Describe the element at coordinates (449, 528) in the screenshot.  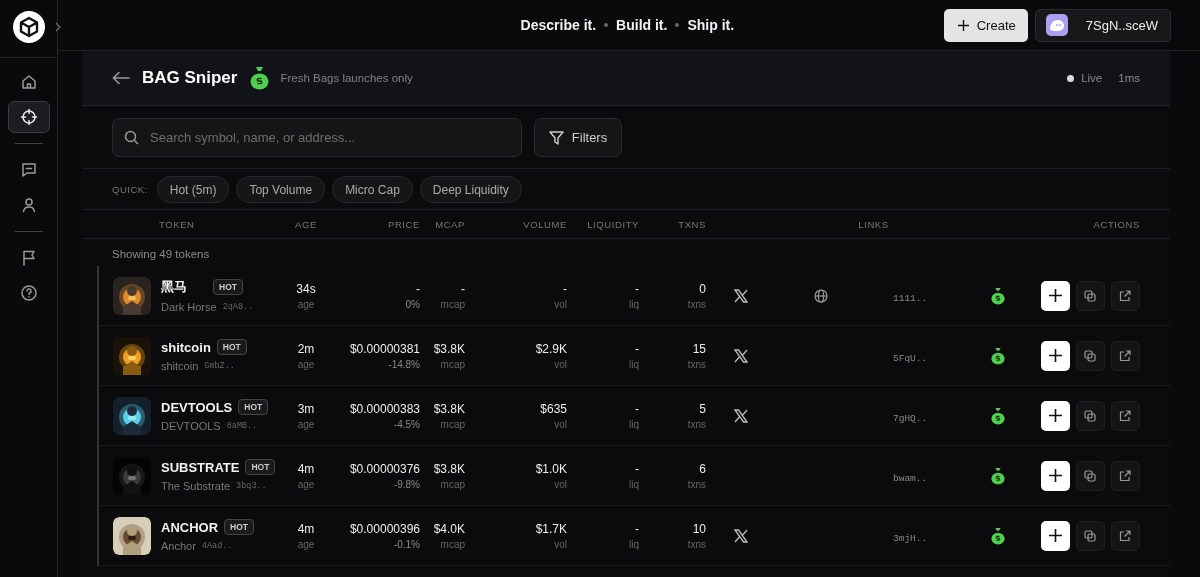
I see `market-cap-value: $4.0K` at that location.